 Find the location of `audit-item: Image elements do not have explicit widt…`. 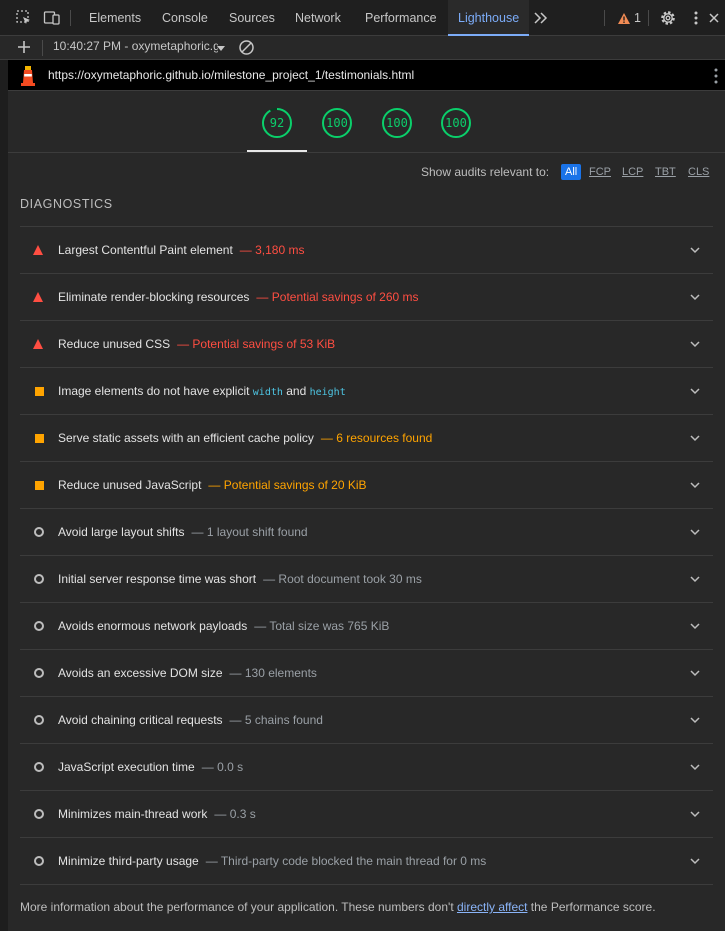

audit-item: Image elements do not have explicit widt… is located at coordinates (366, 390).